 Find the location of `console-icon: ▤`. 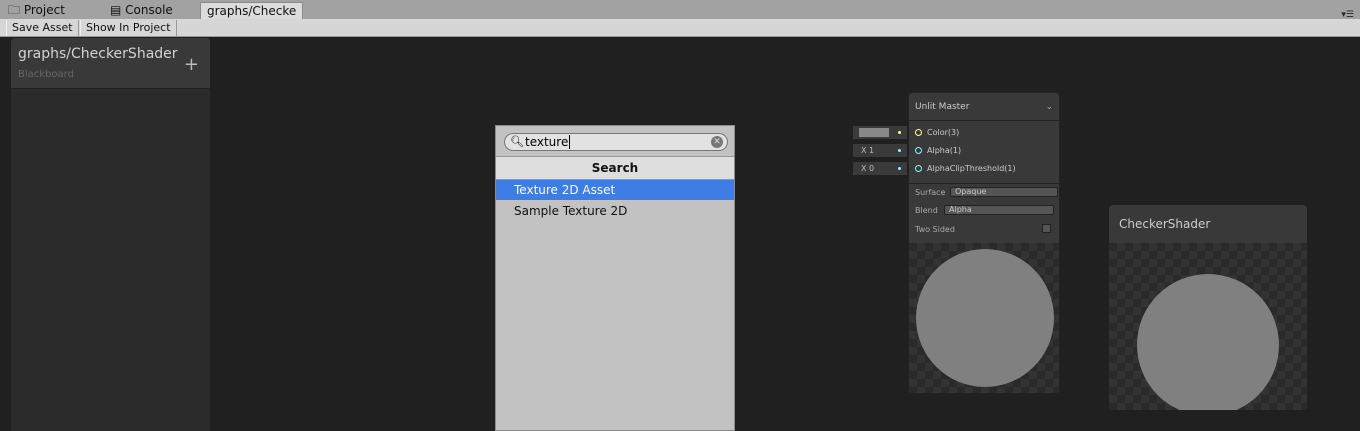

console-icon: ▤ is located at coordinates (116, 10).